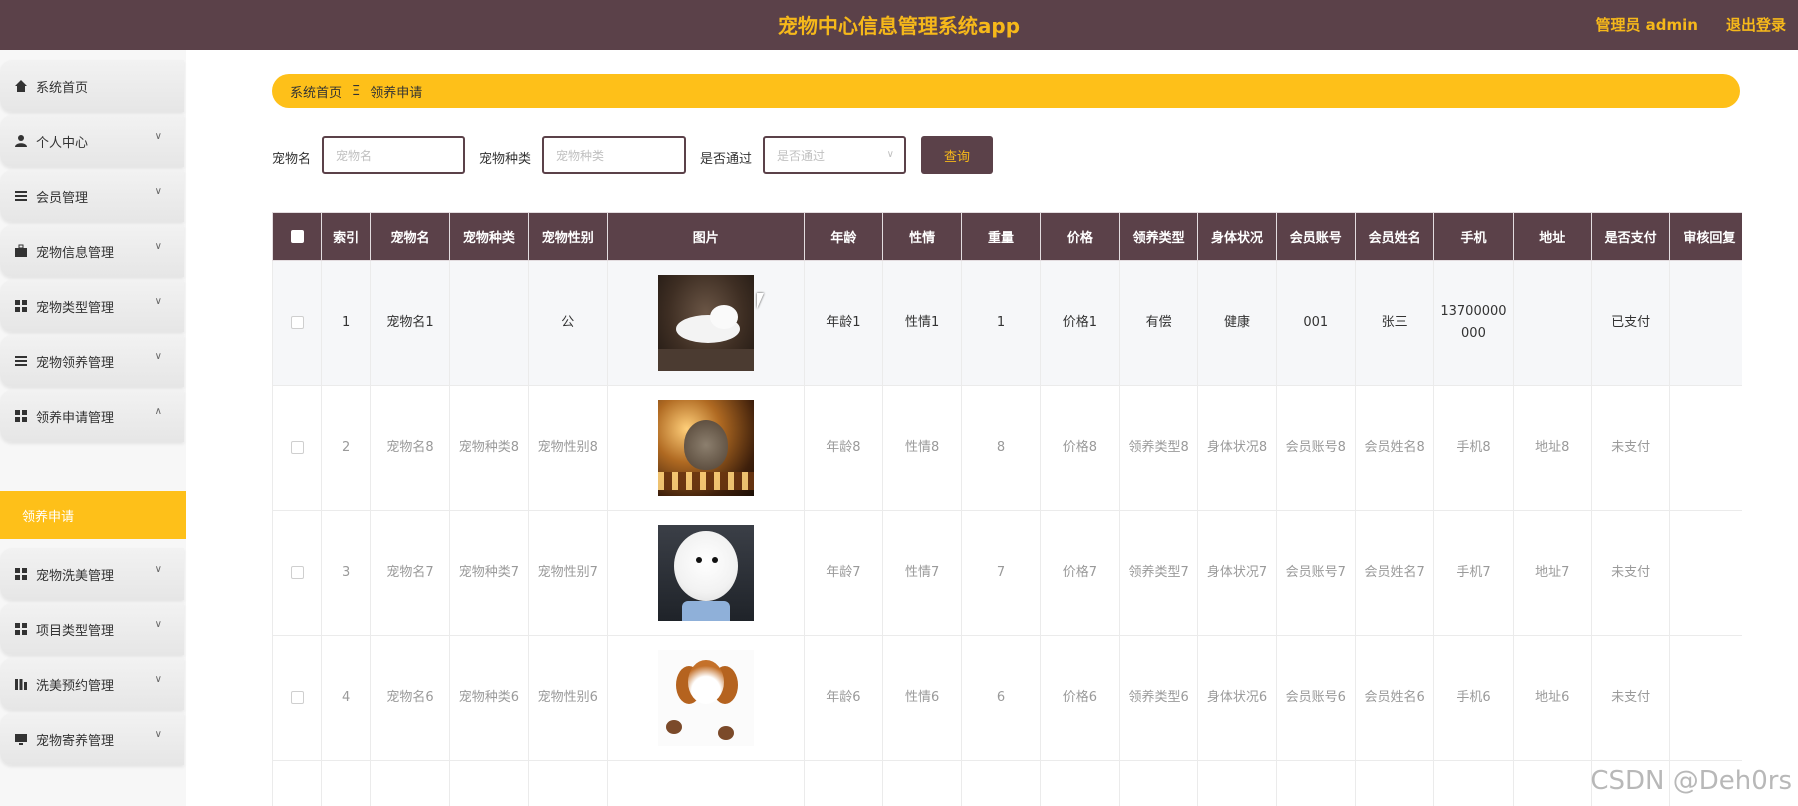 Image resolution: width=1798 pixels, height=806 pixels. I want to click on query-button: 查询, so click(957, 155).